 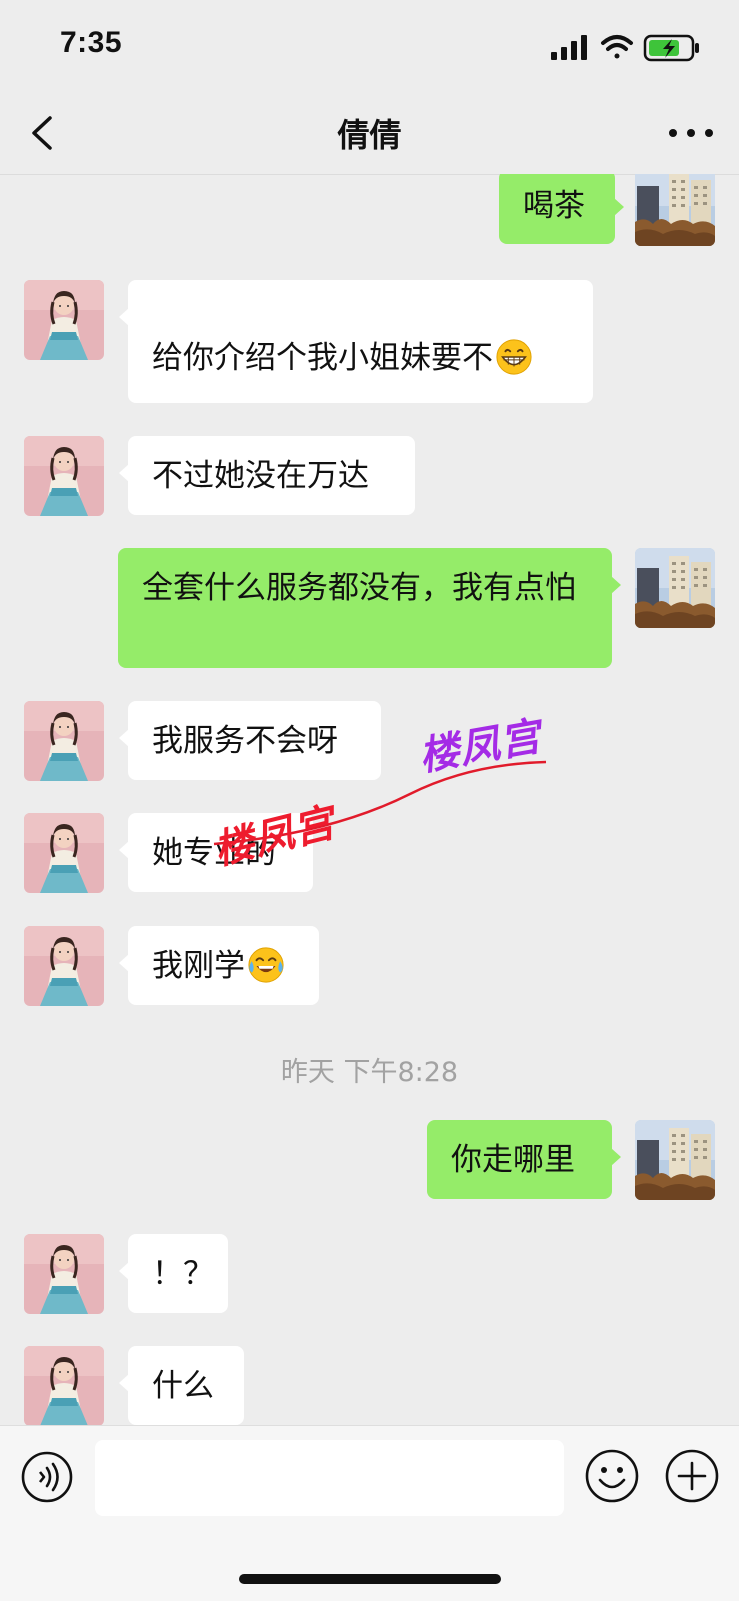 I want to click on message-text: ！？, so click(x=183, y=1274).